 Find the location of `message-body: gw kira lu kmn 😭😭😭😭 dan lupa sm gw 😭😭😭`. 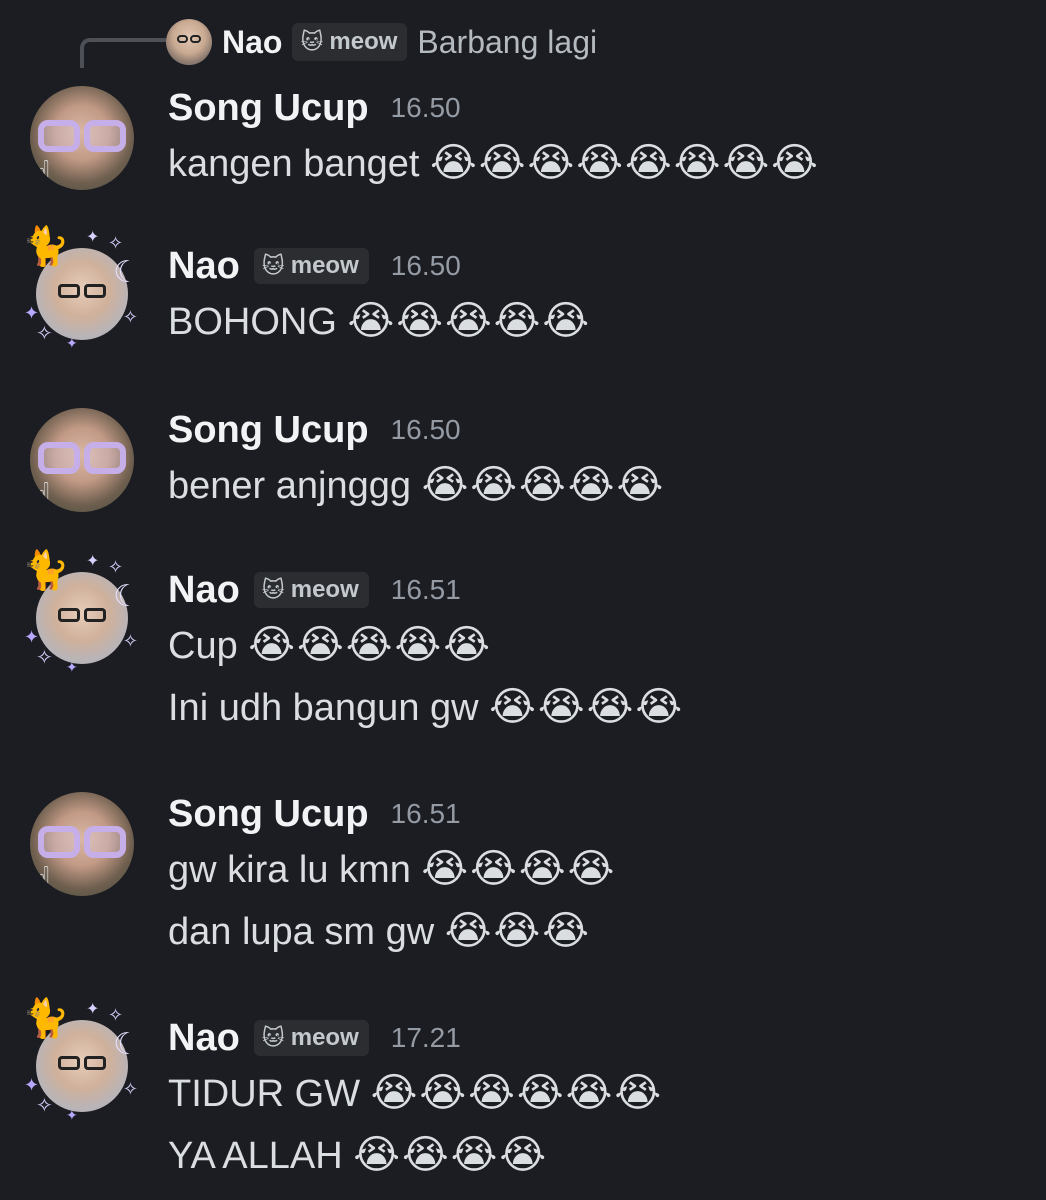

message-body: gw kira lu kmn 😭😭😭😭 dan lupa sm gw 😭😭😭 is located at coordinates (392, 900).